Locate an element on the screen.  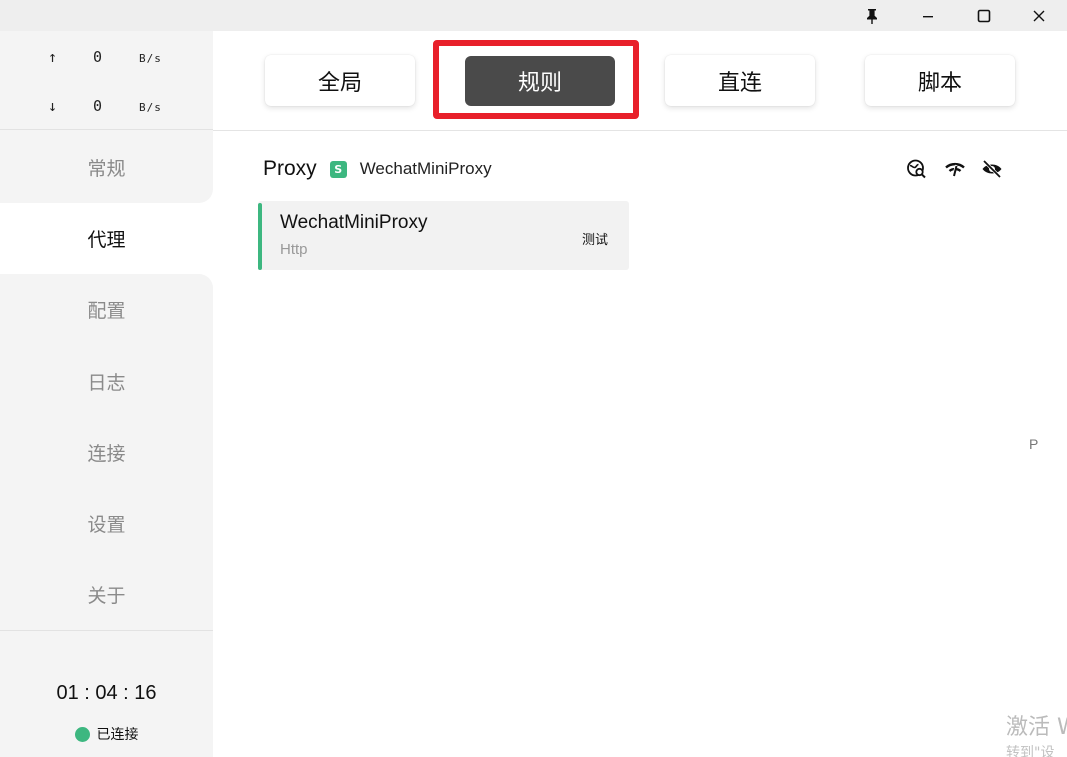
sidebar-item-settings: 设置 is located at coordinates (106, 523).